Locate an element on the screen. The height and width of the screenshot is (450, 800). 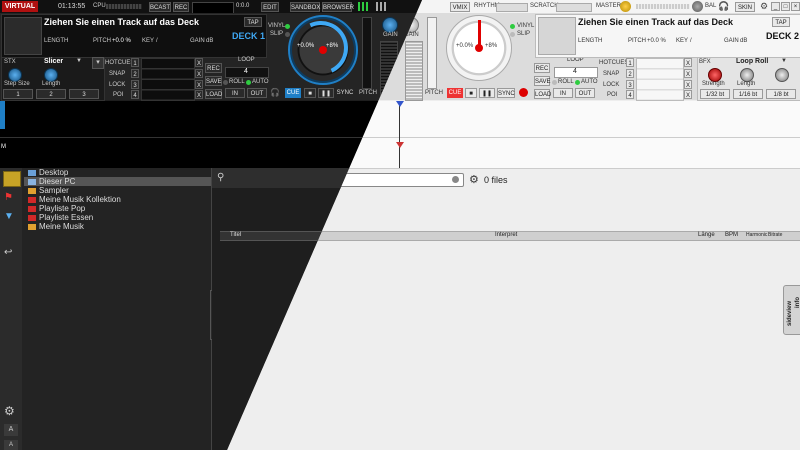
minimize-button: _ is located at coordinates (775, 6).